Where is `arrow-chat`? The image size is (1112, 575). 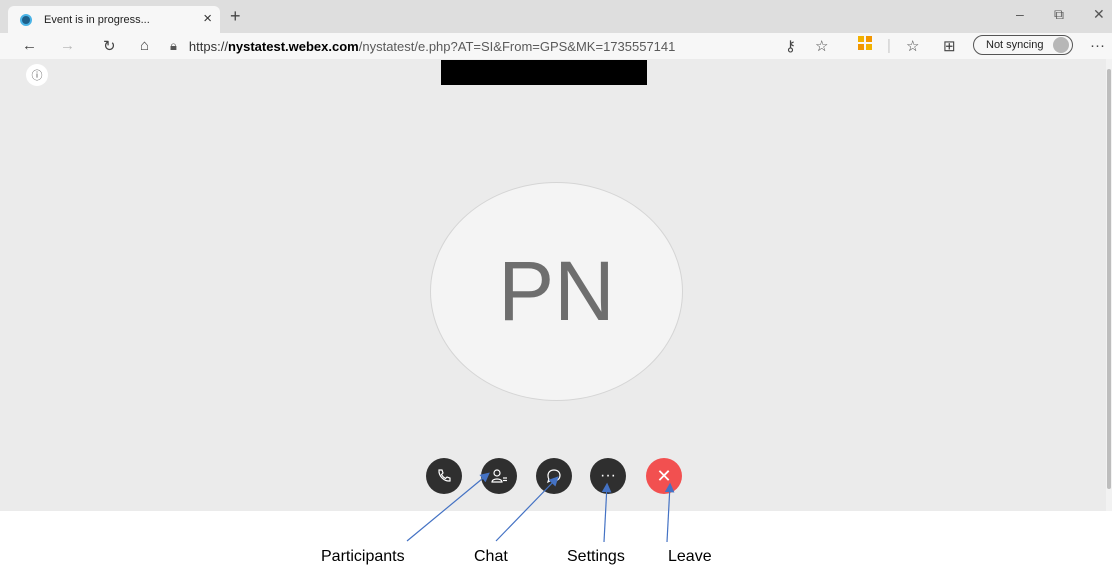
arrow-chat is located at coordinates (527, 509).